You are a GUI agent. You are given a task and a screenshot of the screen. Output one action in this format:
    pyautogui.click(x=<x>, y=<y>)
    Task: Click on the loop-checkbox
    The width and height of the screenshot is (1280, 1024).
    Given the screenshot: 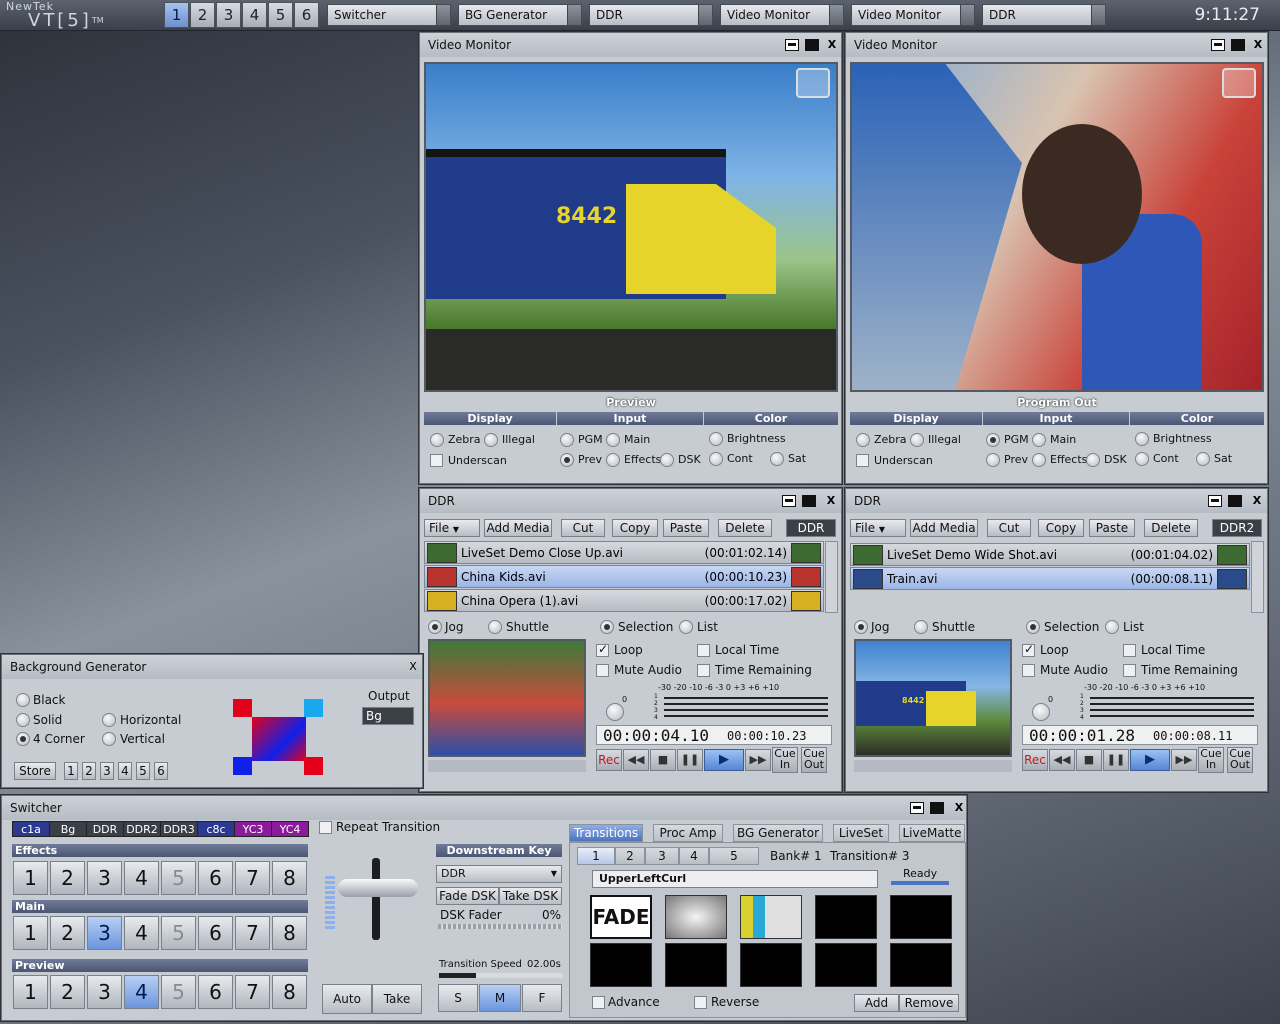 What is the action you would take?
    pyautogui.click(x=602, y=649)
    